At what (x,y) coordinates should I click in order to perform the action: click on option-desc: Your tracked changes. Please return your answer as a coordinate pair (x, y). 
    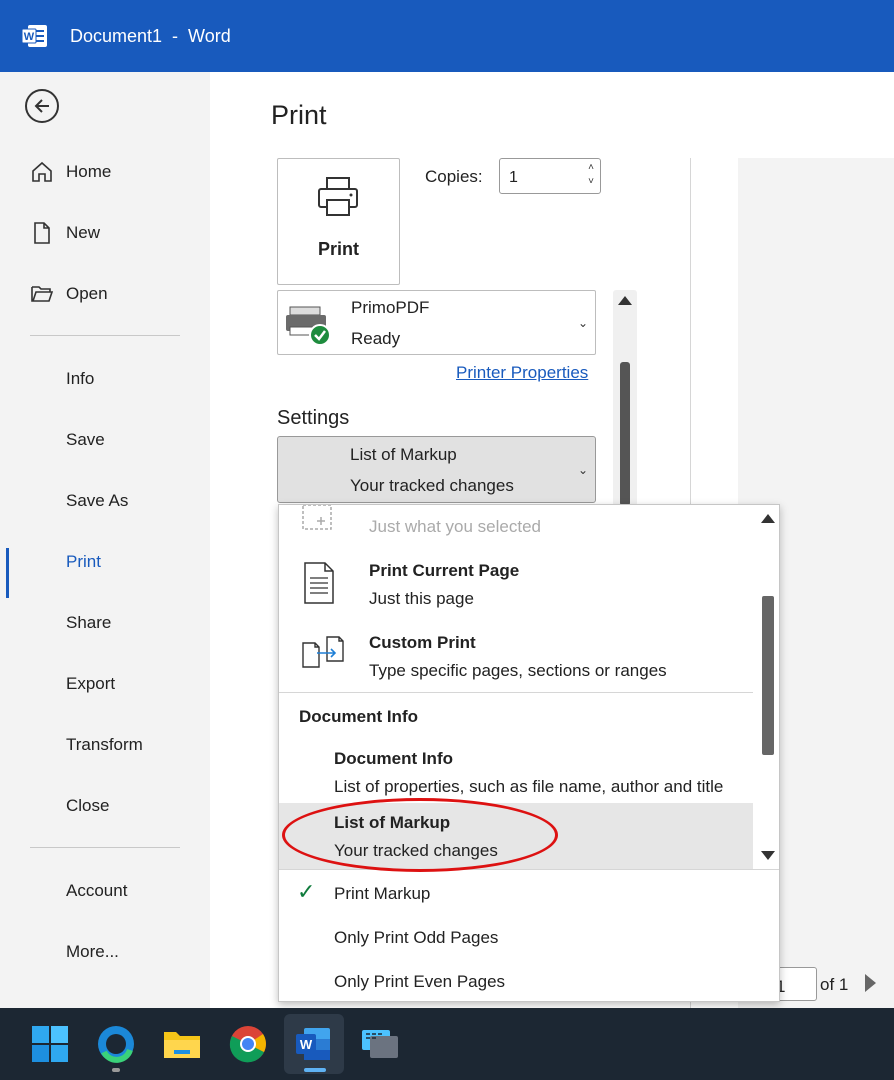
    Looking at the image, I should click on (416, 850).